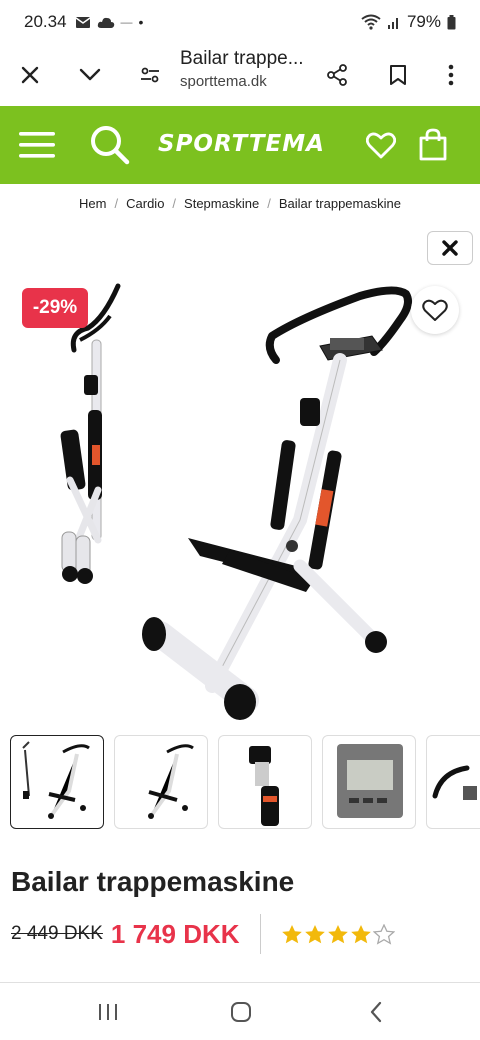 The width and height of the screenshot is (480, 1040). I want to click on site-logo: SPORTTEMA, so click(241, 144).